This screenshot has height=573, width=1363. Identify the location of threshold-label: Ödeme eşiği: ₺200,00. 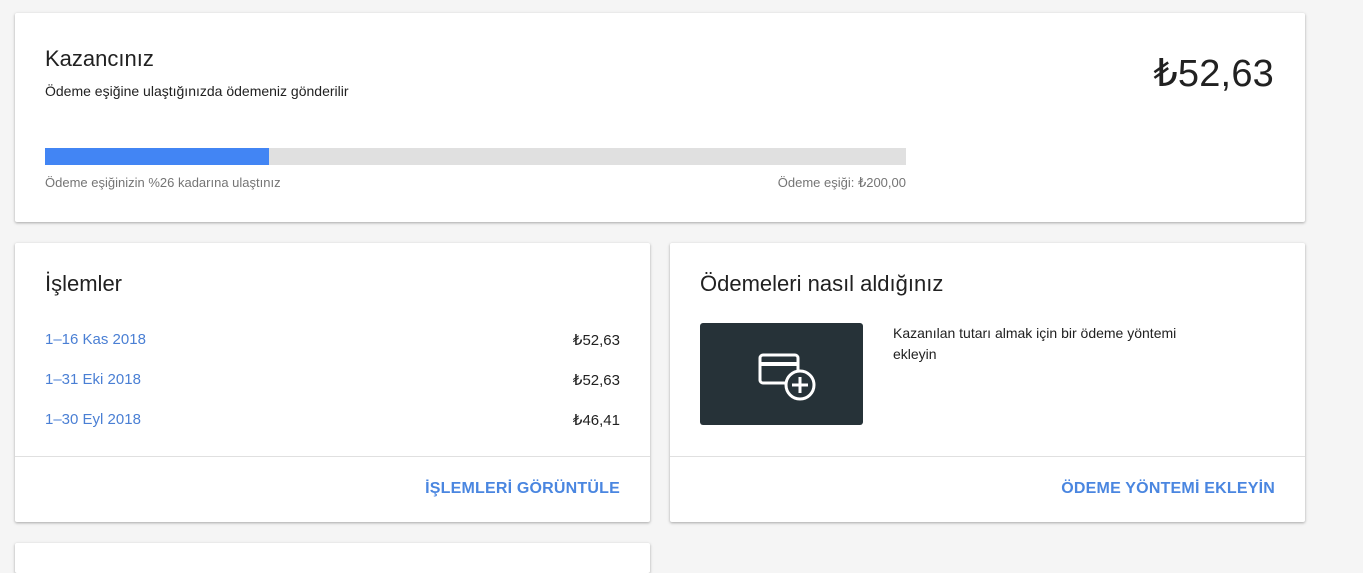
(841, 182).